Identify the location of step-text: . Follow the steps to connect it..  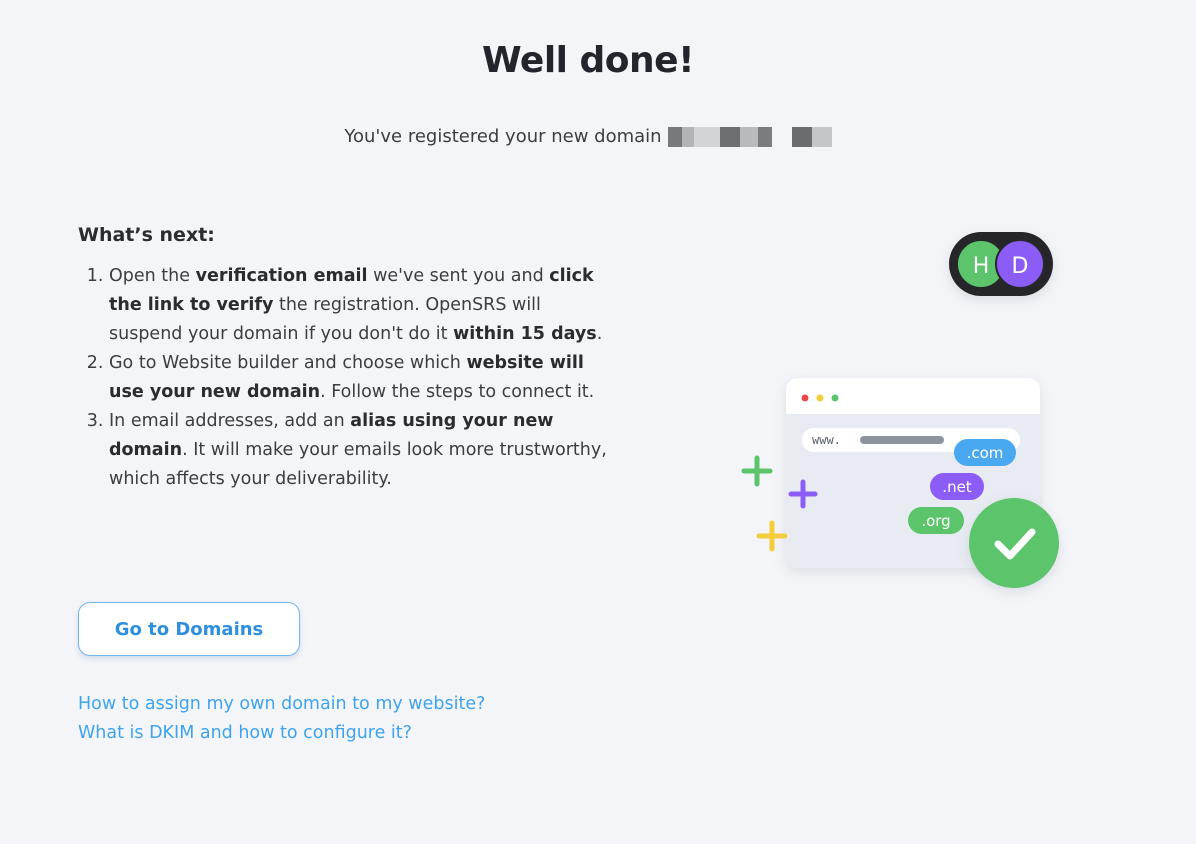
(457, 392).